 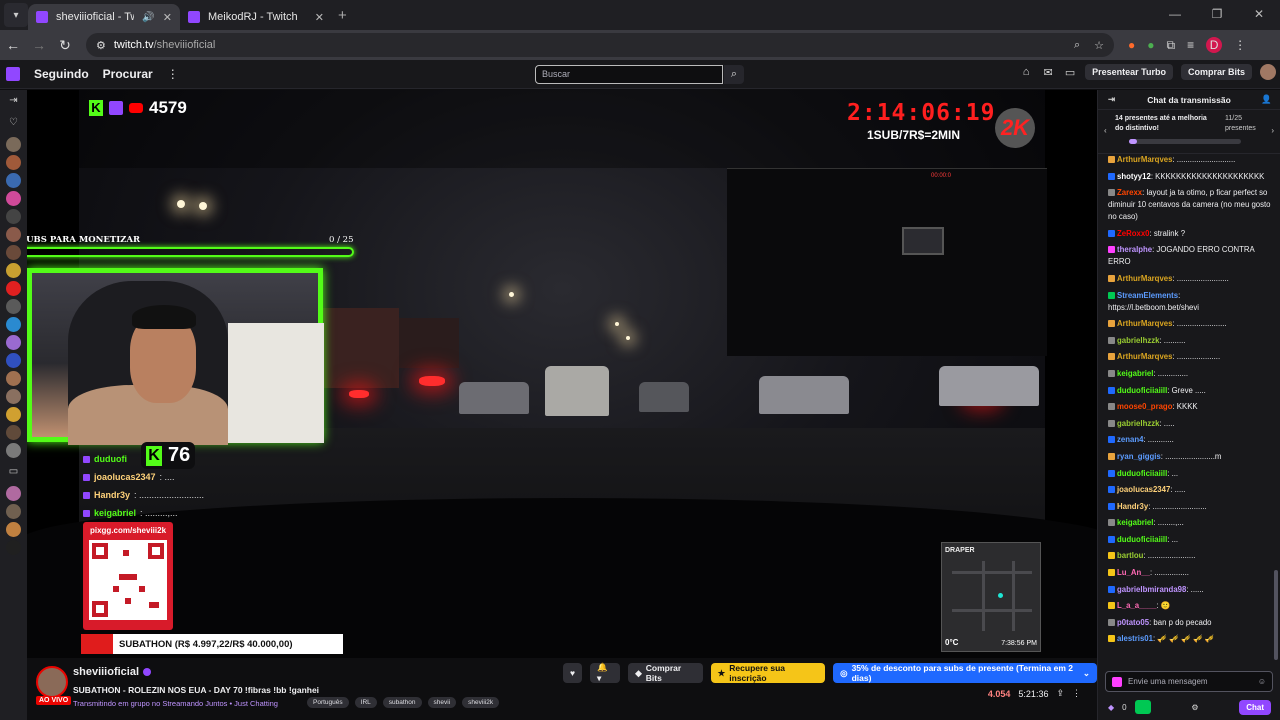 I want to click on tag: shevii, so click(x=442, y=702).